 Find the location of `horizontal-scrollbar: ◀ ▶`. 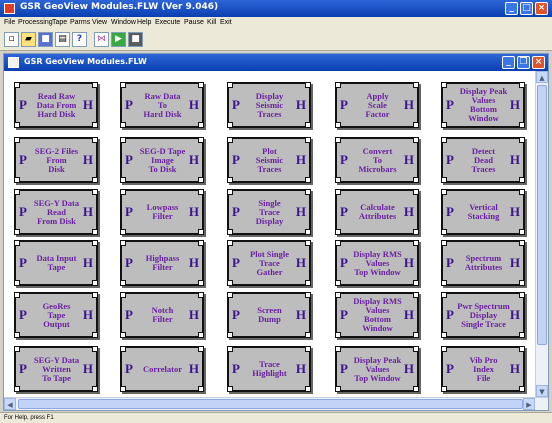

horizontal-scrollbar: ◀ ▶ is located at coordinates (276, 403).